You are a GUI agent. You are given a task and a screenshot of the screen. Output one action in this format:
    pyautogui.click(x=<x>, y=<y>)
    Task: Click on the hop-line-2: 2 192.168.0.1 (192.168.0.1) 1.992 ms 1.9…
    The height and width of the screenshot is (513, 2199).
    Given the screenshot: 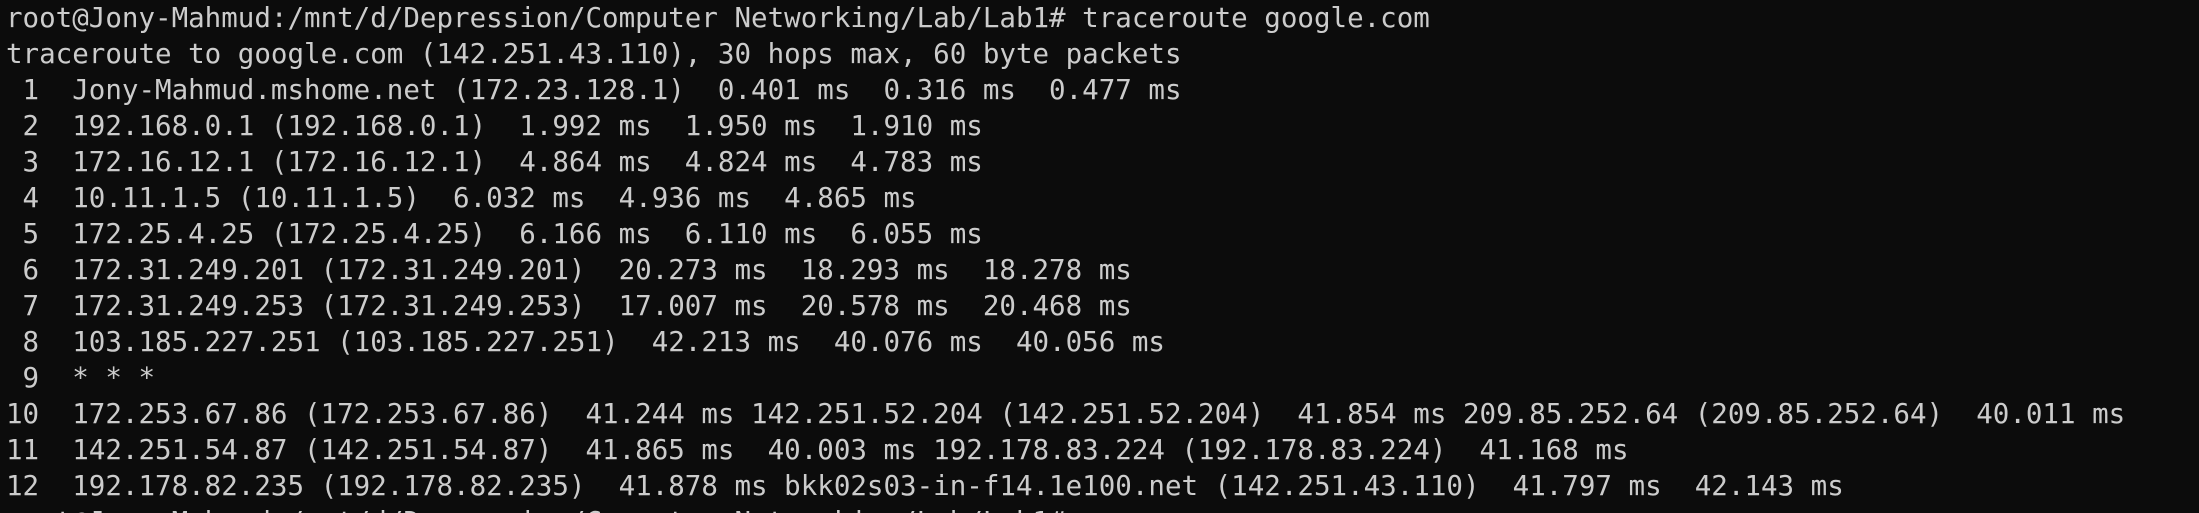 What is the action you would take?
    pyautogui.click(x=494, y=126)
    